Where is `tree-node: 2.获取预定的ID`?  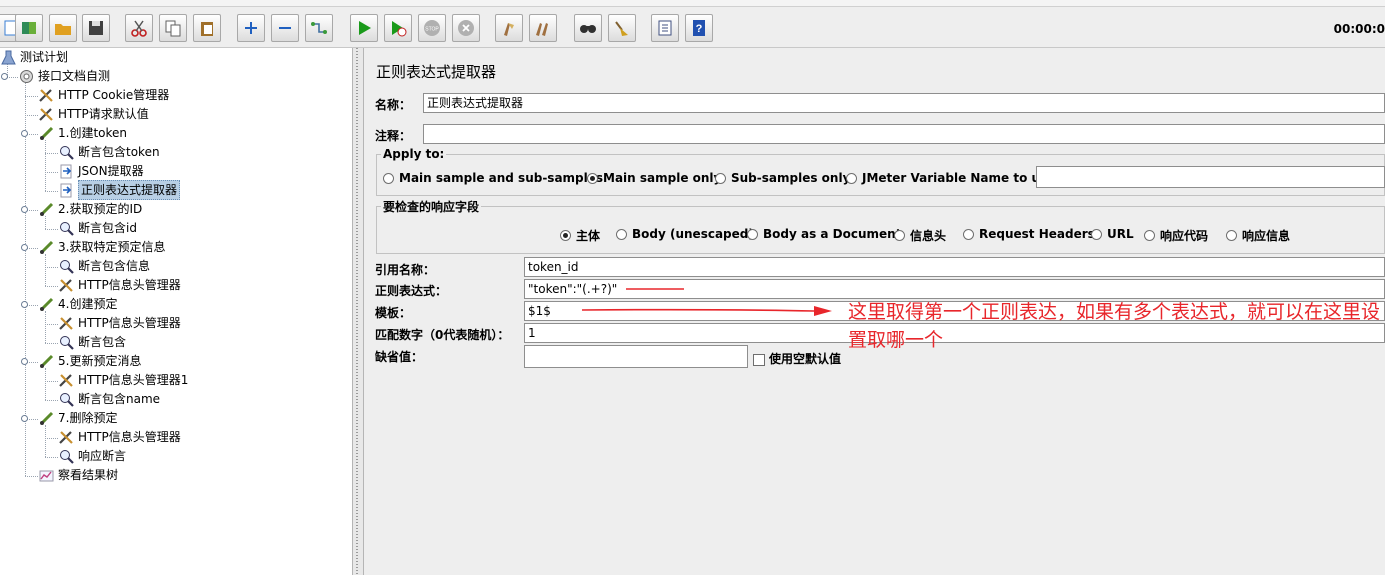 tree-node: 2.获取预定的ID is located at coordinates (90, 209).